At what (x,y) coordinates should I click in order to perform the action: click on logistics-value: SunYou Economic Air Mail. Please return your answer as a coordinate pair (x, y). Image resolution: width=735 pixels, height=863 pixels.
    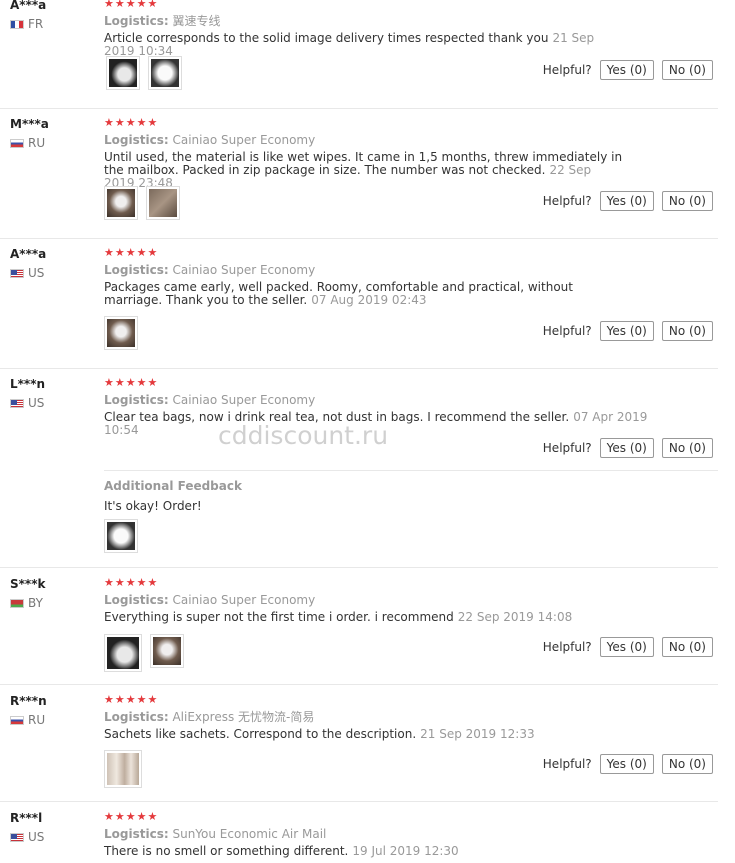
    Looking at the image, I should click on (249, 834).